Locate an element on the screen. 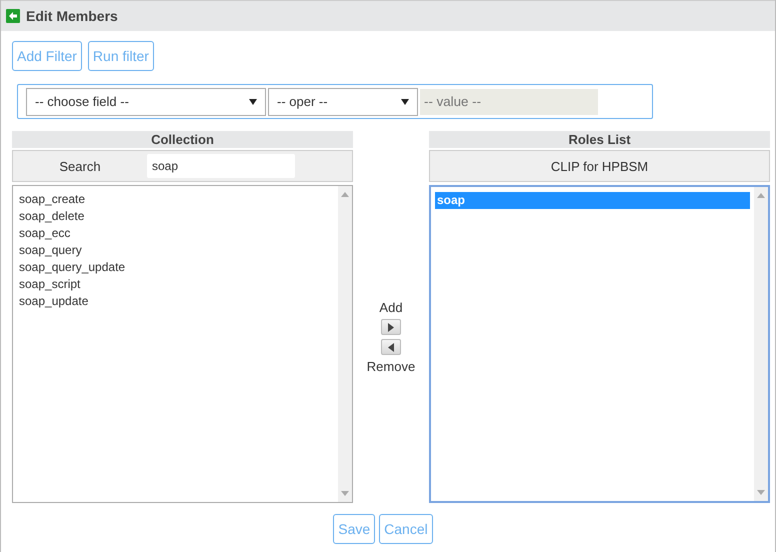 The image size is (776, 552). right-arrow-icon is located at coordinates (391, 327).